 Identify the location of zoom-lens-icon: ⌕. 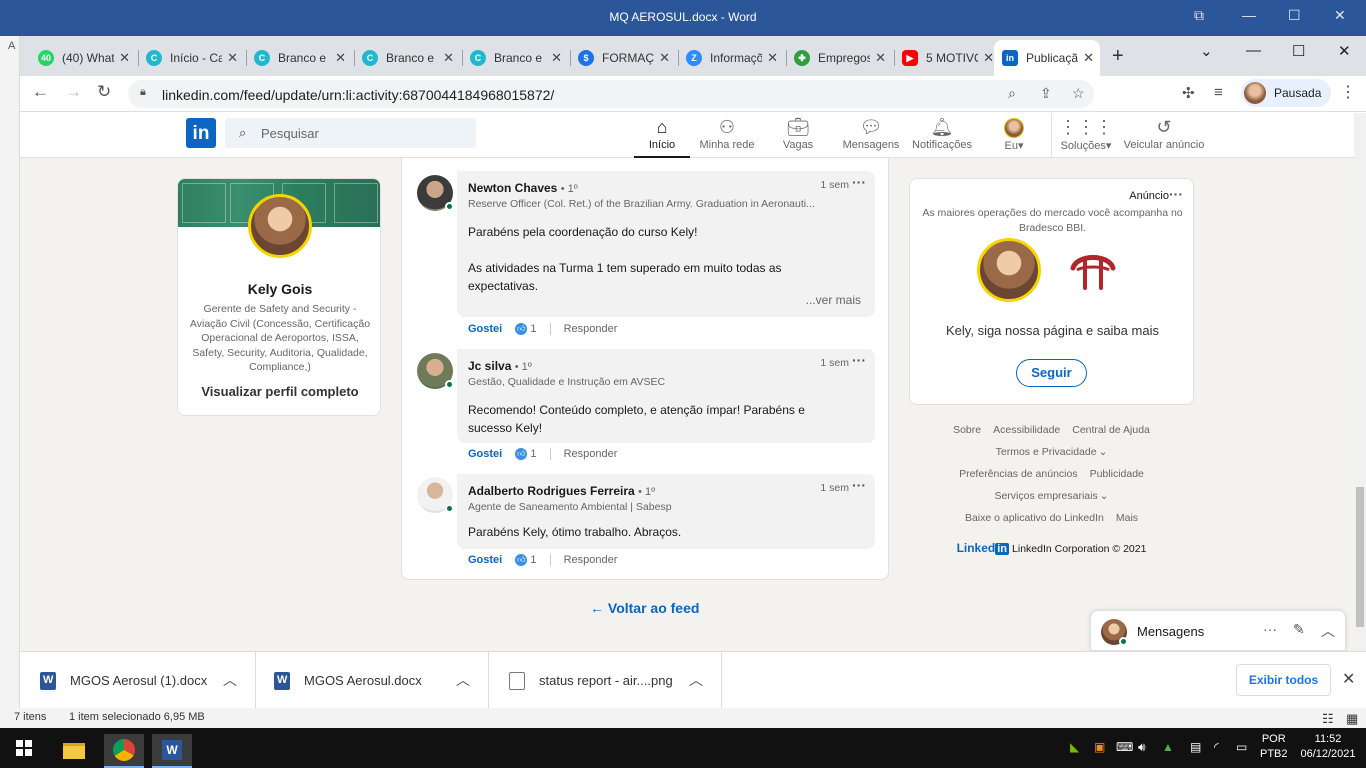
(1012, 93).